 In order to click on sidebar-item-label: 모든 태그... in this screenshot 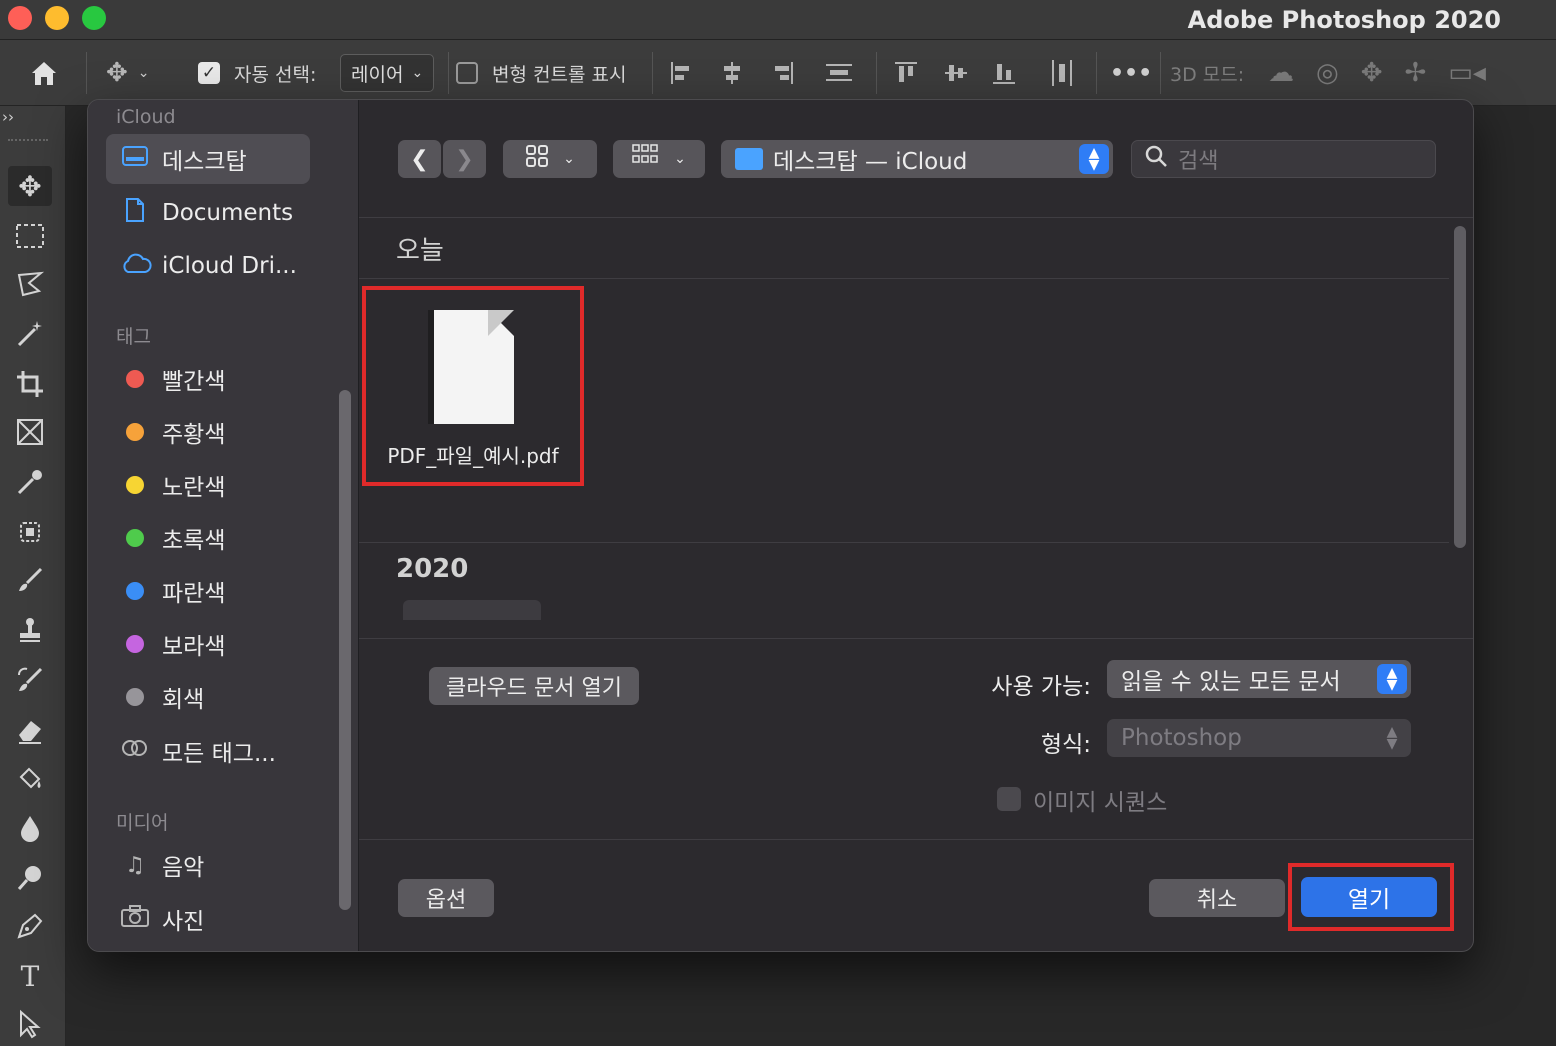, I will do `click(219, 754)`.